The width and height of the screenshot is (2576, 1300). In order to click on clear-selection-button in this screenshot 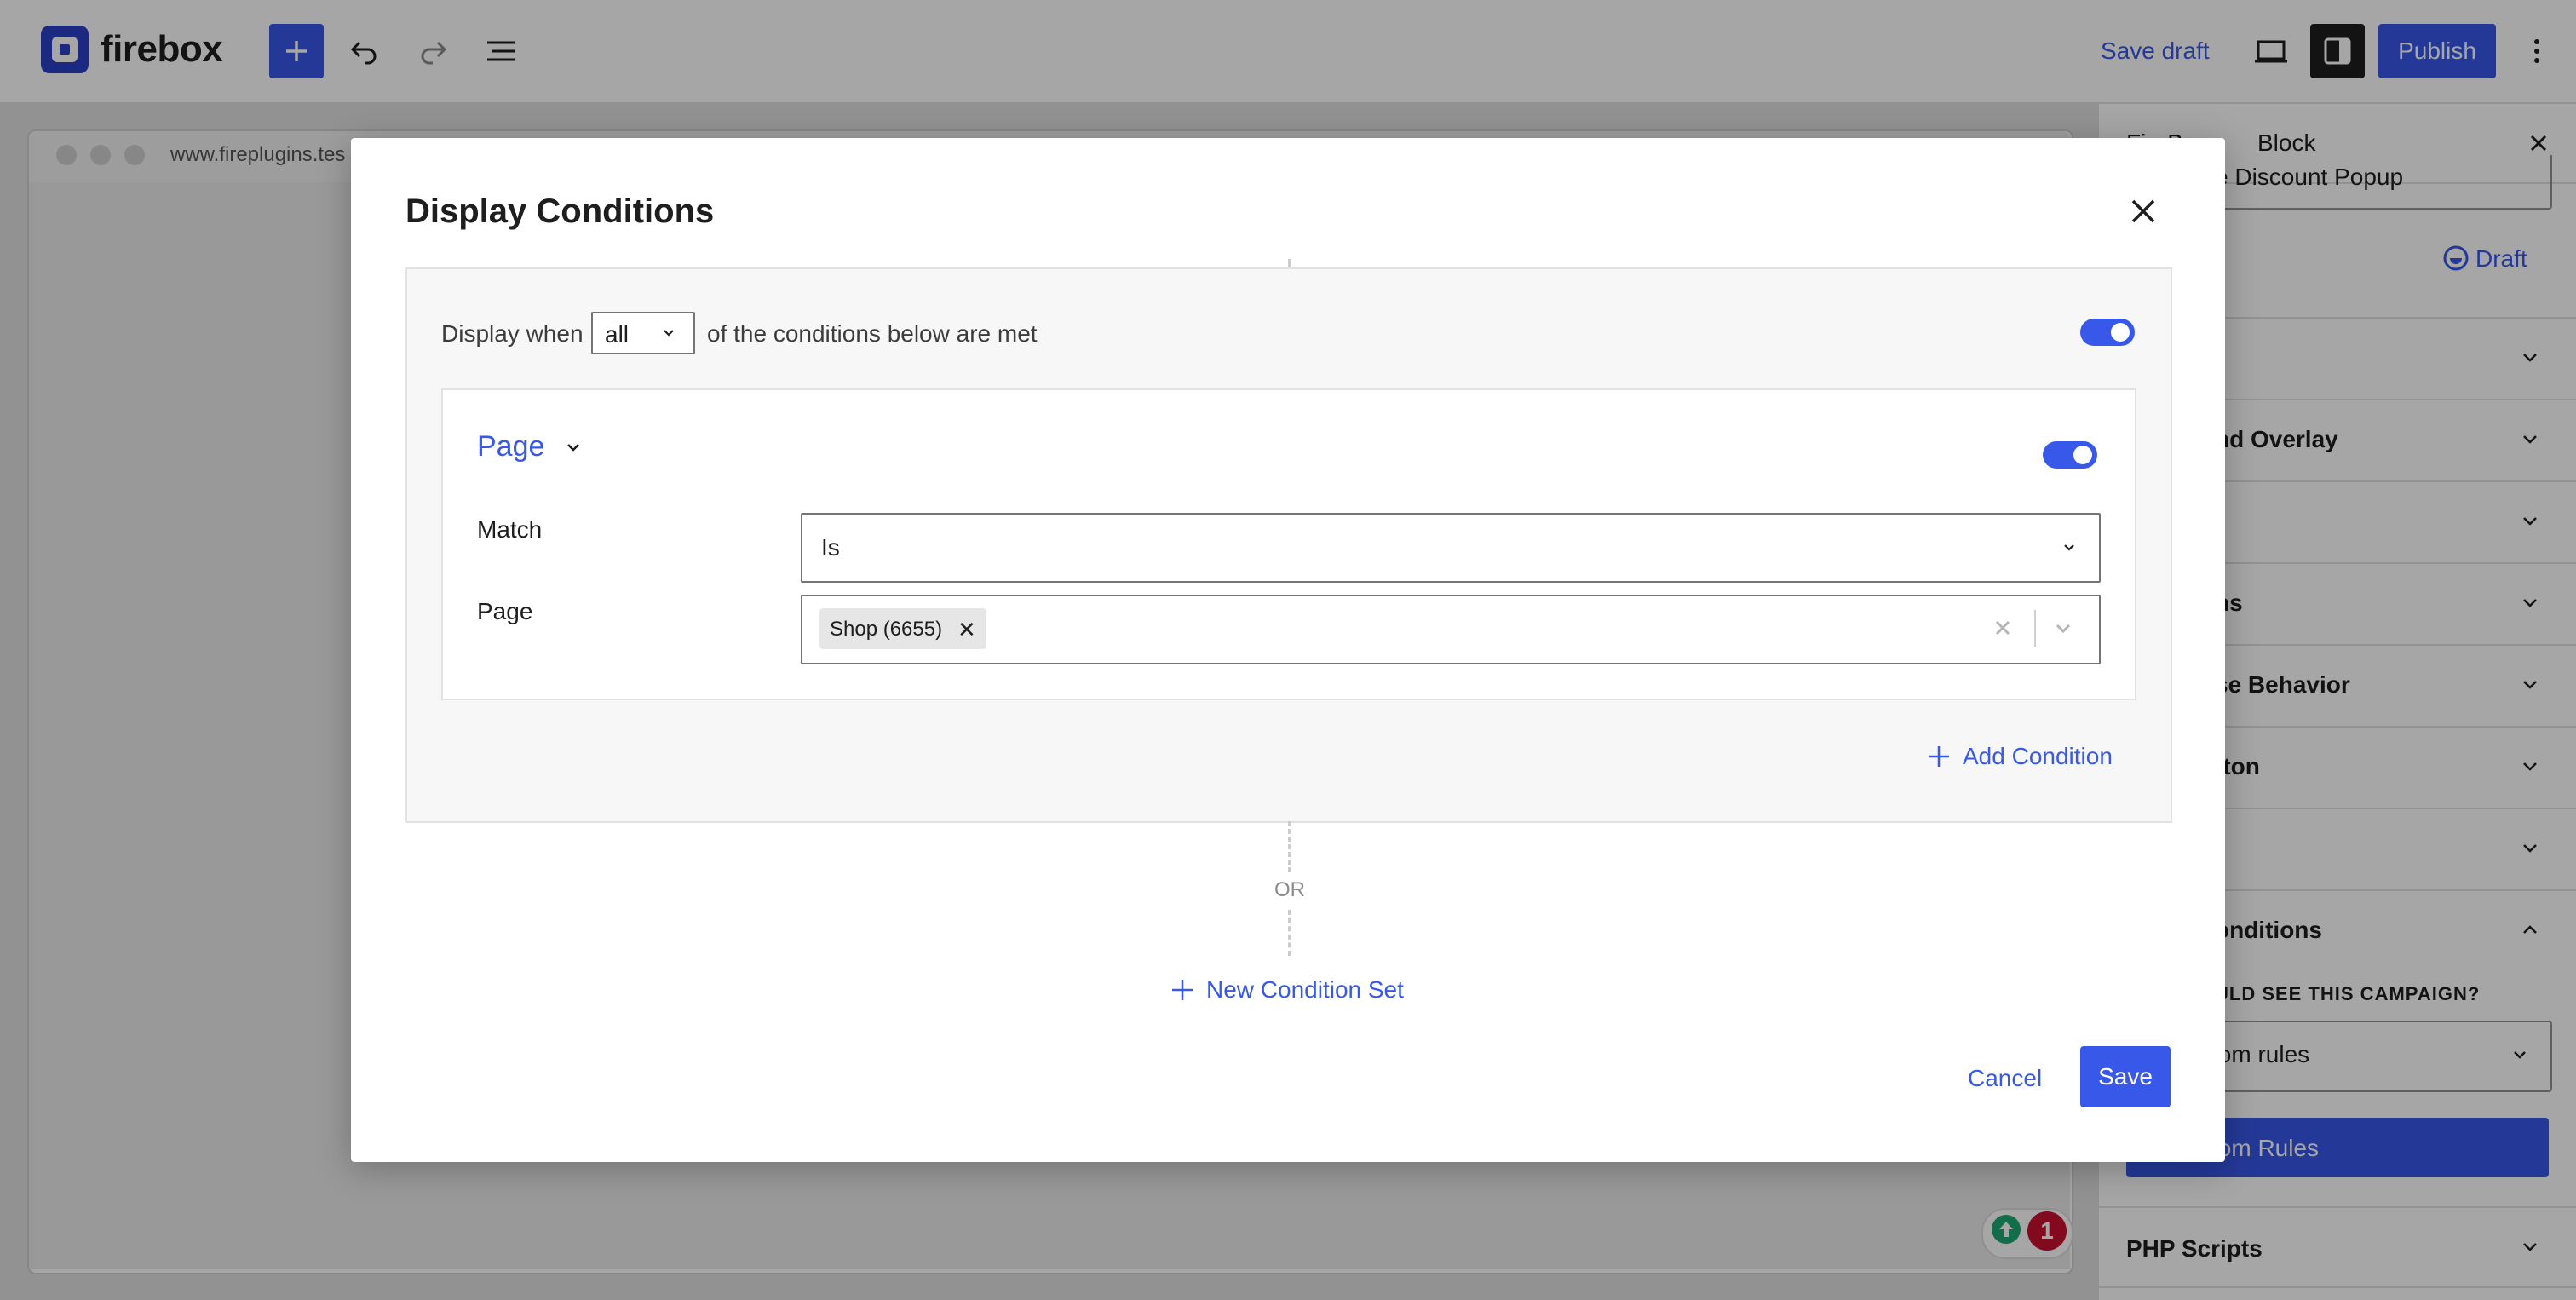, I will do `click(2002, 628)`.